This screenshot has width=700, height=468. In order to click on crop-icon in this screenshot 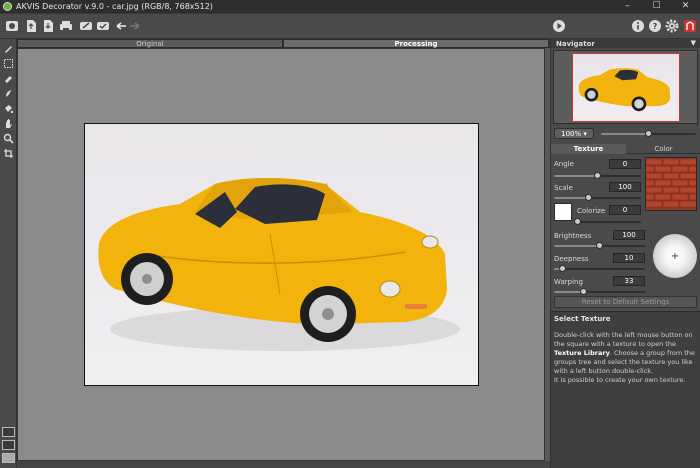, I will do `click(8, 153)`.